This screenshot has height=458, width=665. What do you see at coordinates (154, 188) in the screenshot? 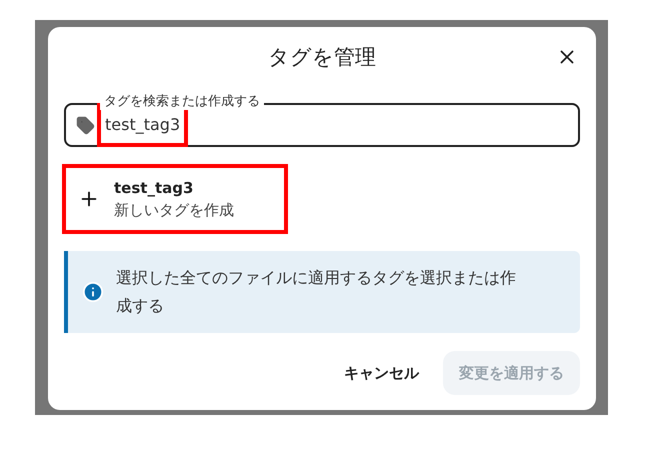
I see `option-name: test_tag3` at bounding box center [154, 188].